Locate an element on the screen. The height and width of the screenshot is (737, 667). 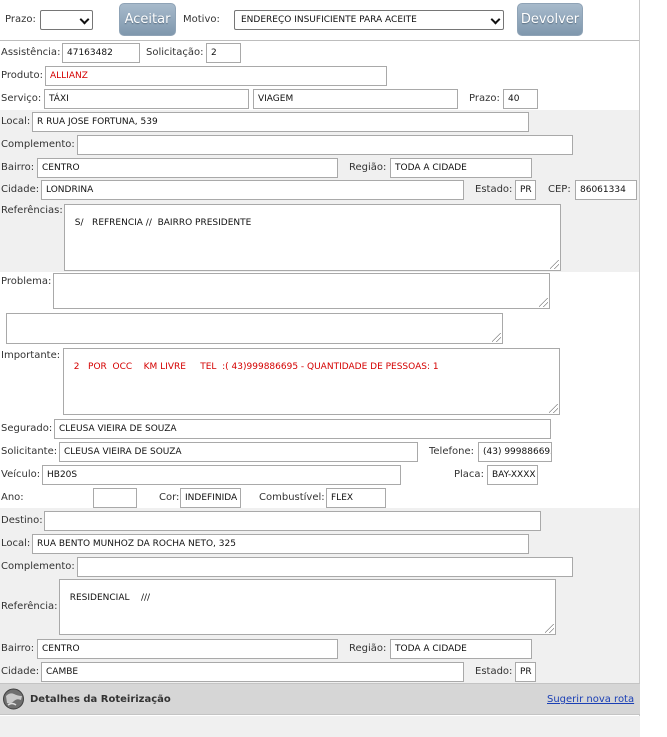
prazo-label: Prazo: is located at coordinates (484, 98).